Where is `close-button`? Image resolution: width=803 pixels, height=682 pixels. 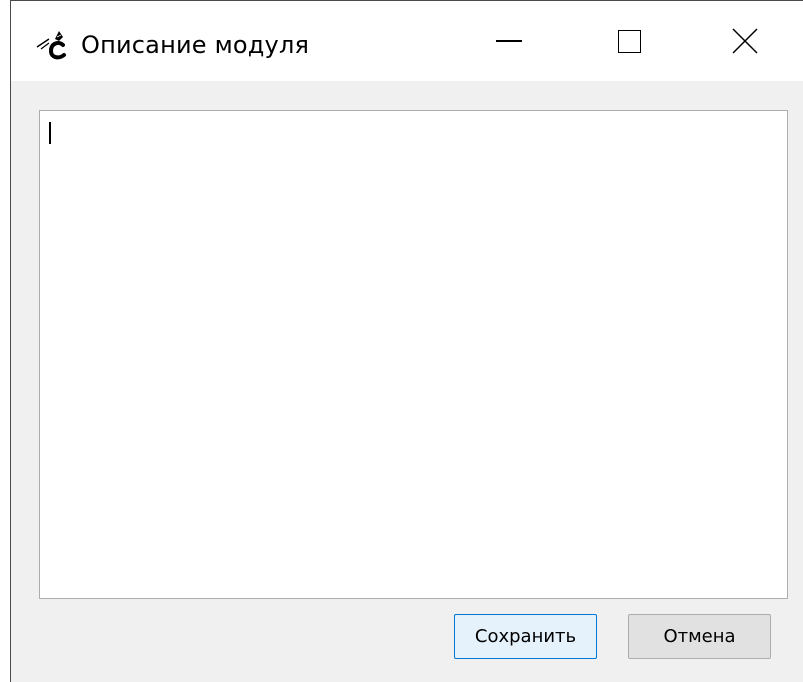 close-button is located at coordinates (745, 41).